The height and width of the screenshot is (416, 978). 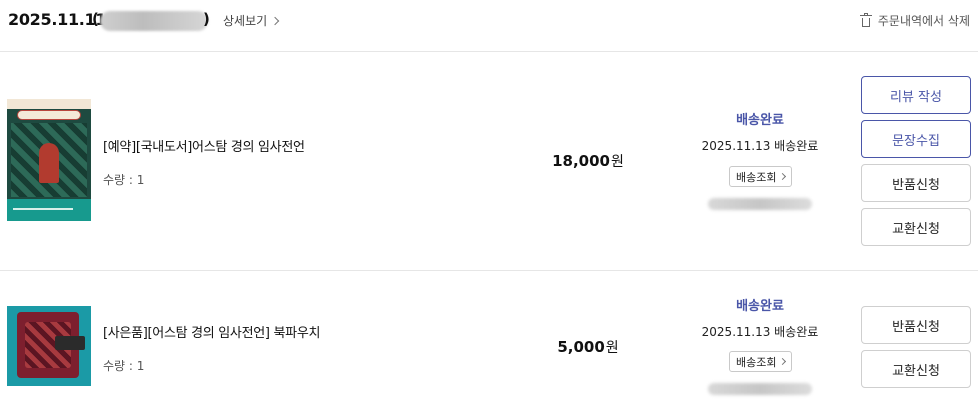 I want to click on price-value: 5,000, so click(x=581, y=347).